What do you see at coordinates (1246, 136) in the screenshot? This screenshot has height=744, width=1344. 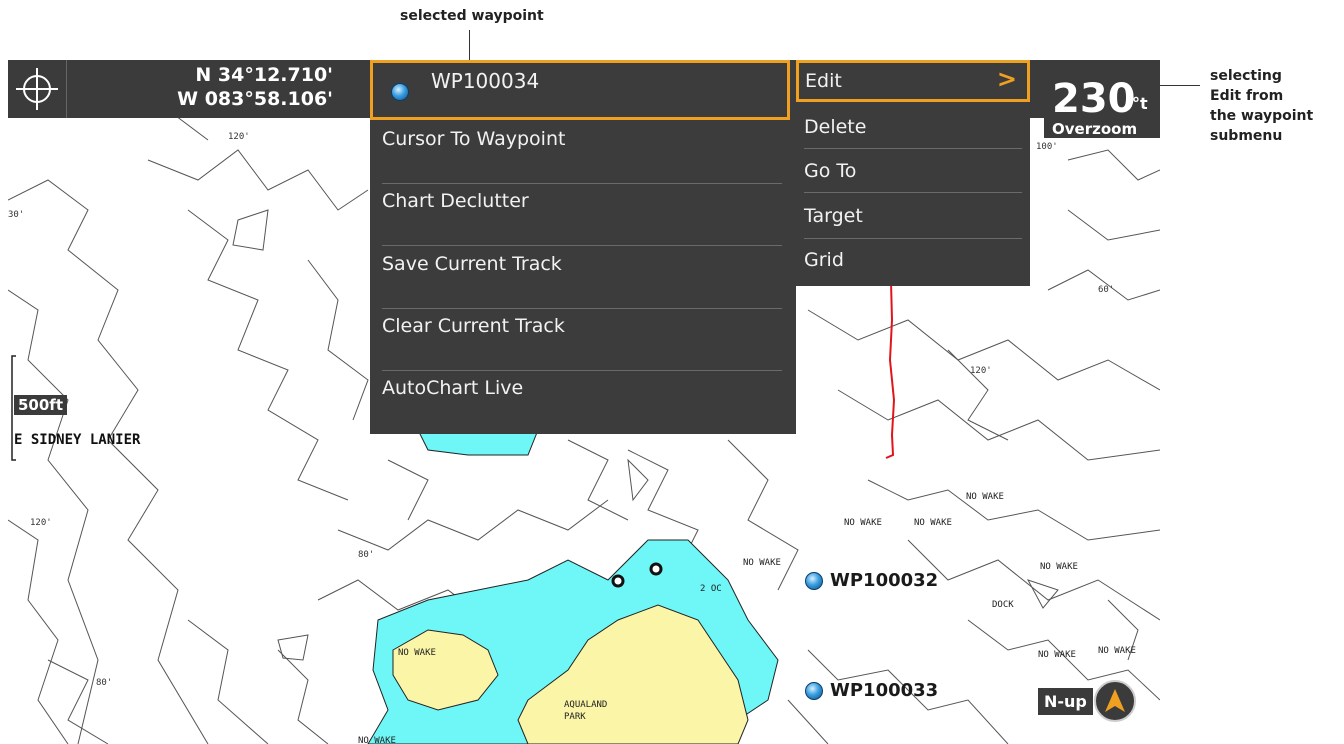 I see `annotation-line-4: submenu` at bounding box center [1246, 136].